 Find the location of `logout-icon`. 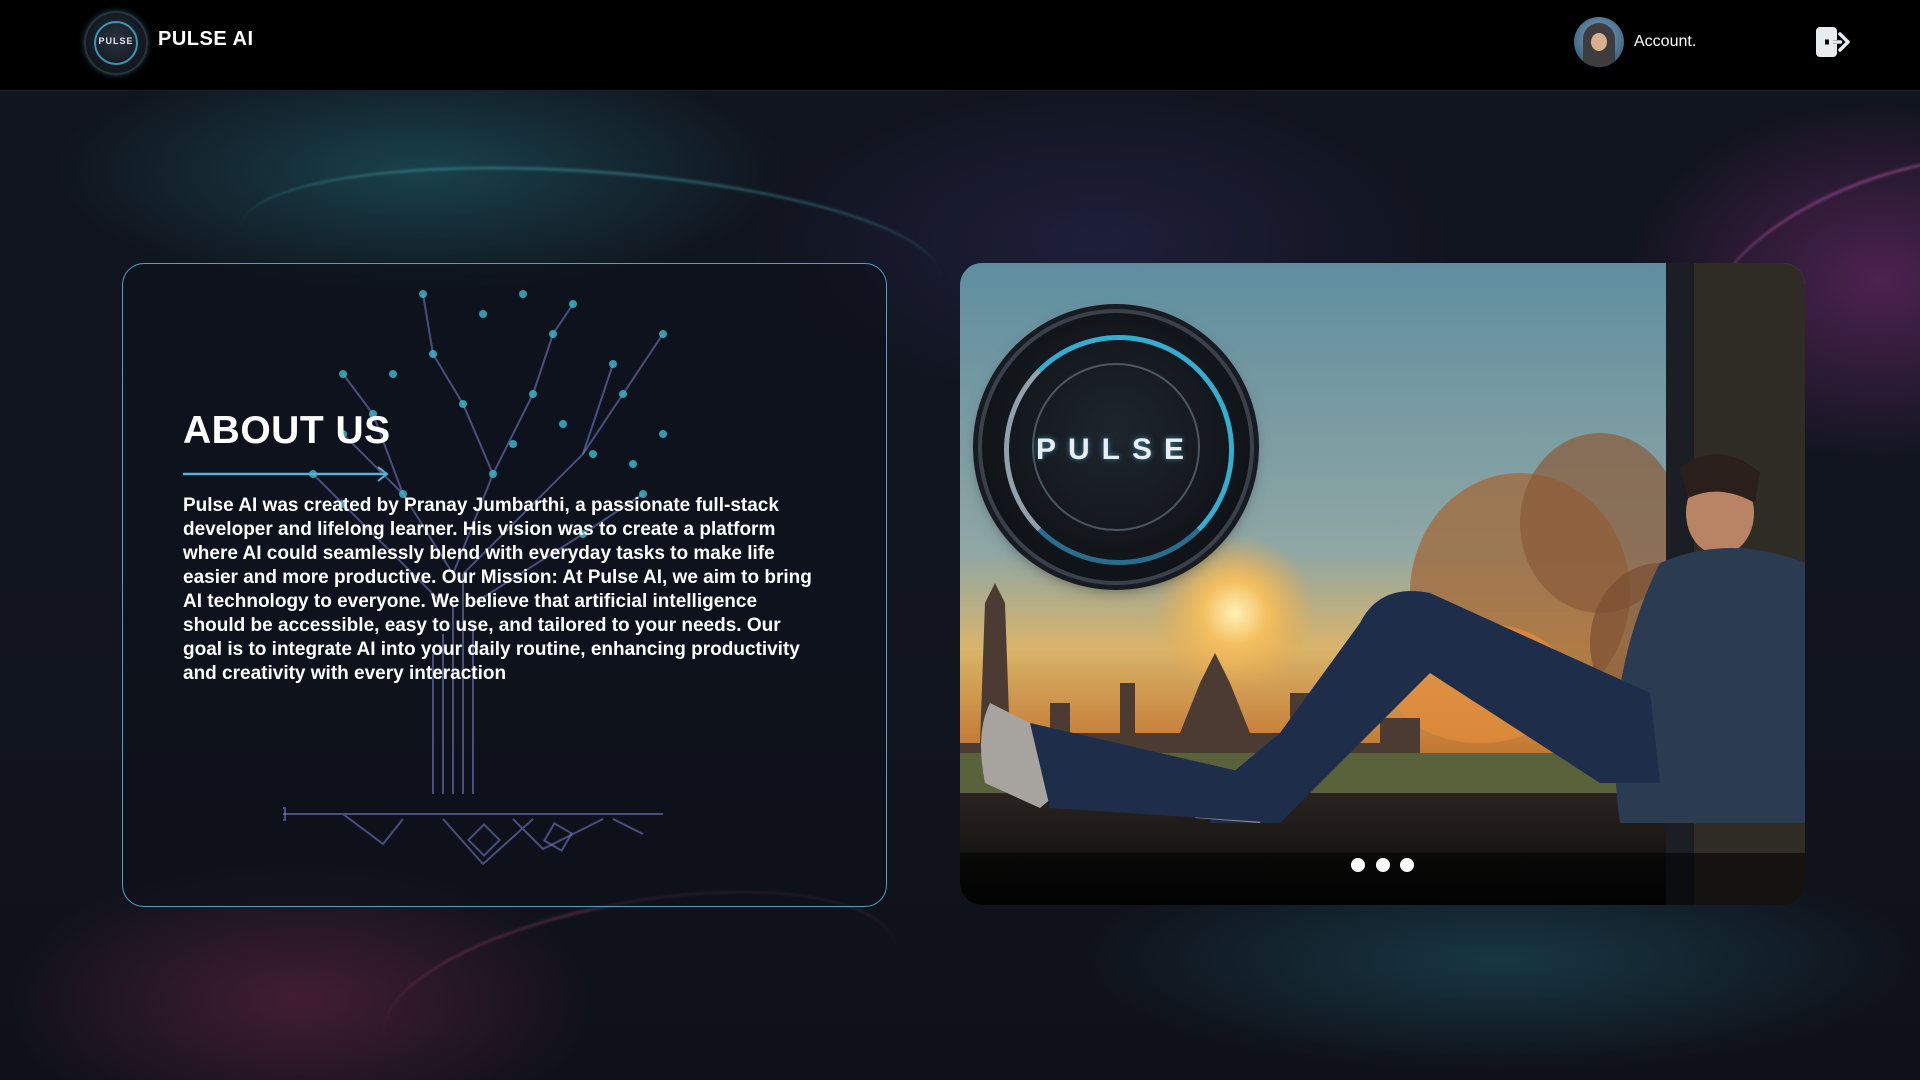

logout-icon is located at coordinates (1832, 42).